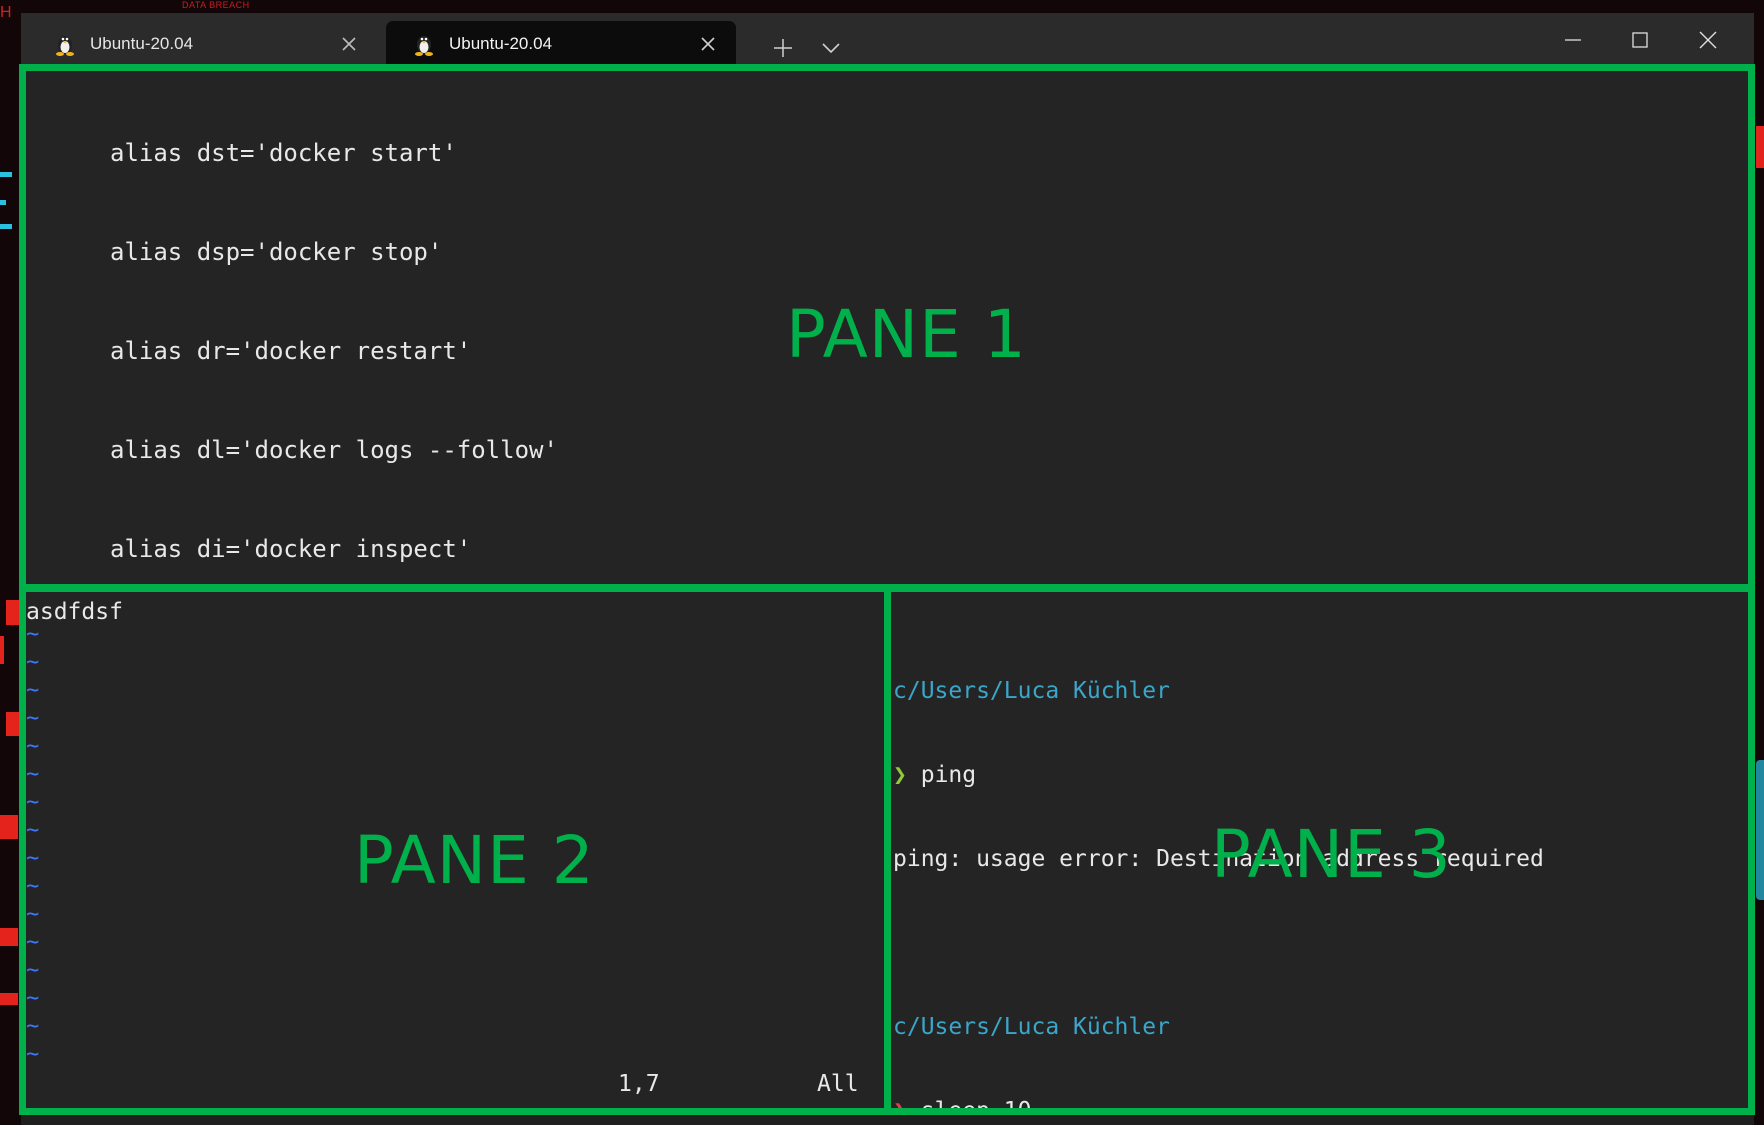 The image size is (1764, 1125). Describe the element at coordinates (838, 1084) in the screenshot. I see `vim-scroll-indicator: All` at that location.